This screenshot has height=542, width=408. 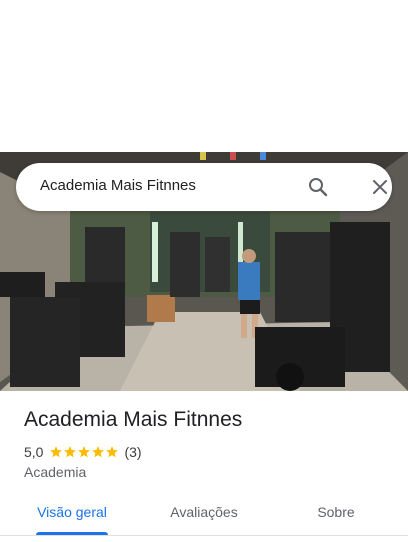 I want to click on tab-reviews: Avaliações, so click(x=204, y=519).